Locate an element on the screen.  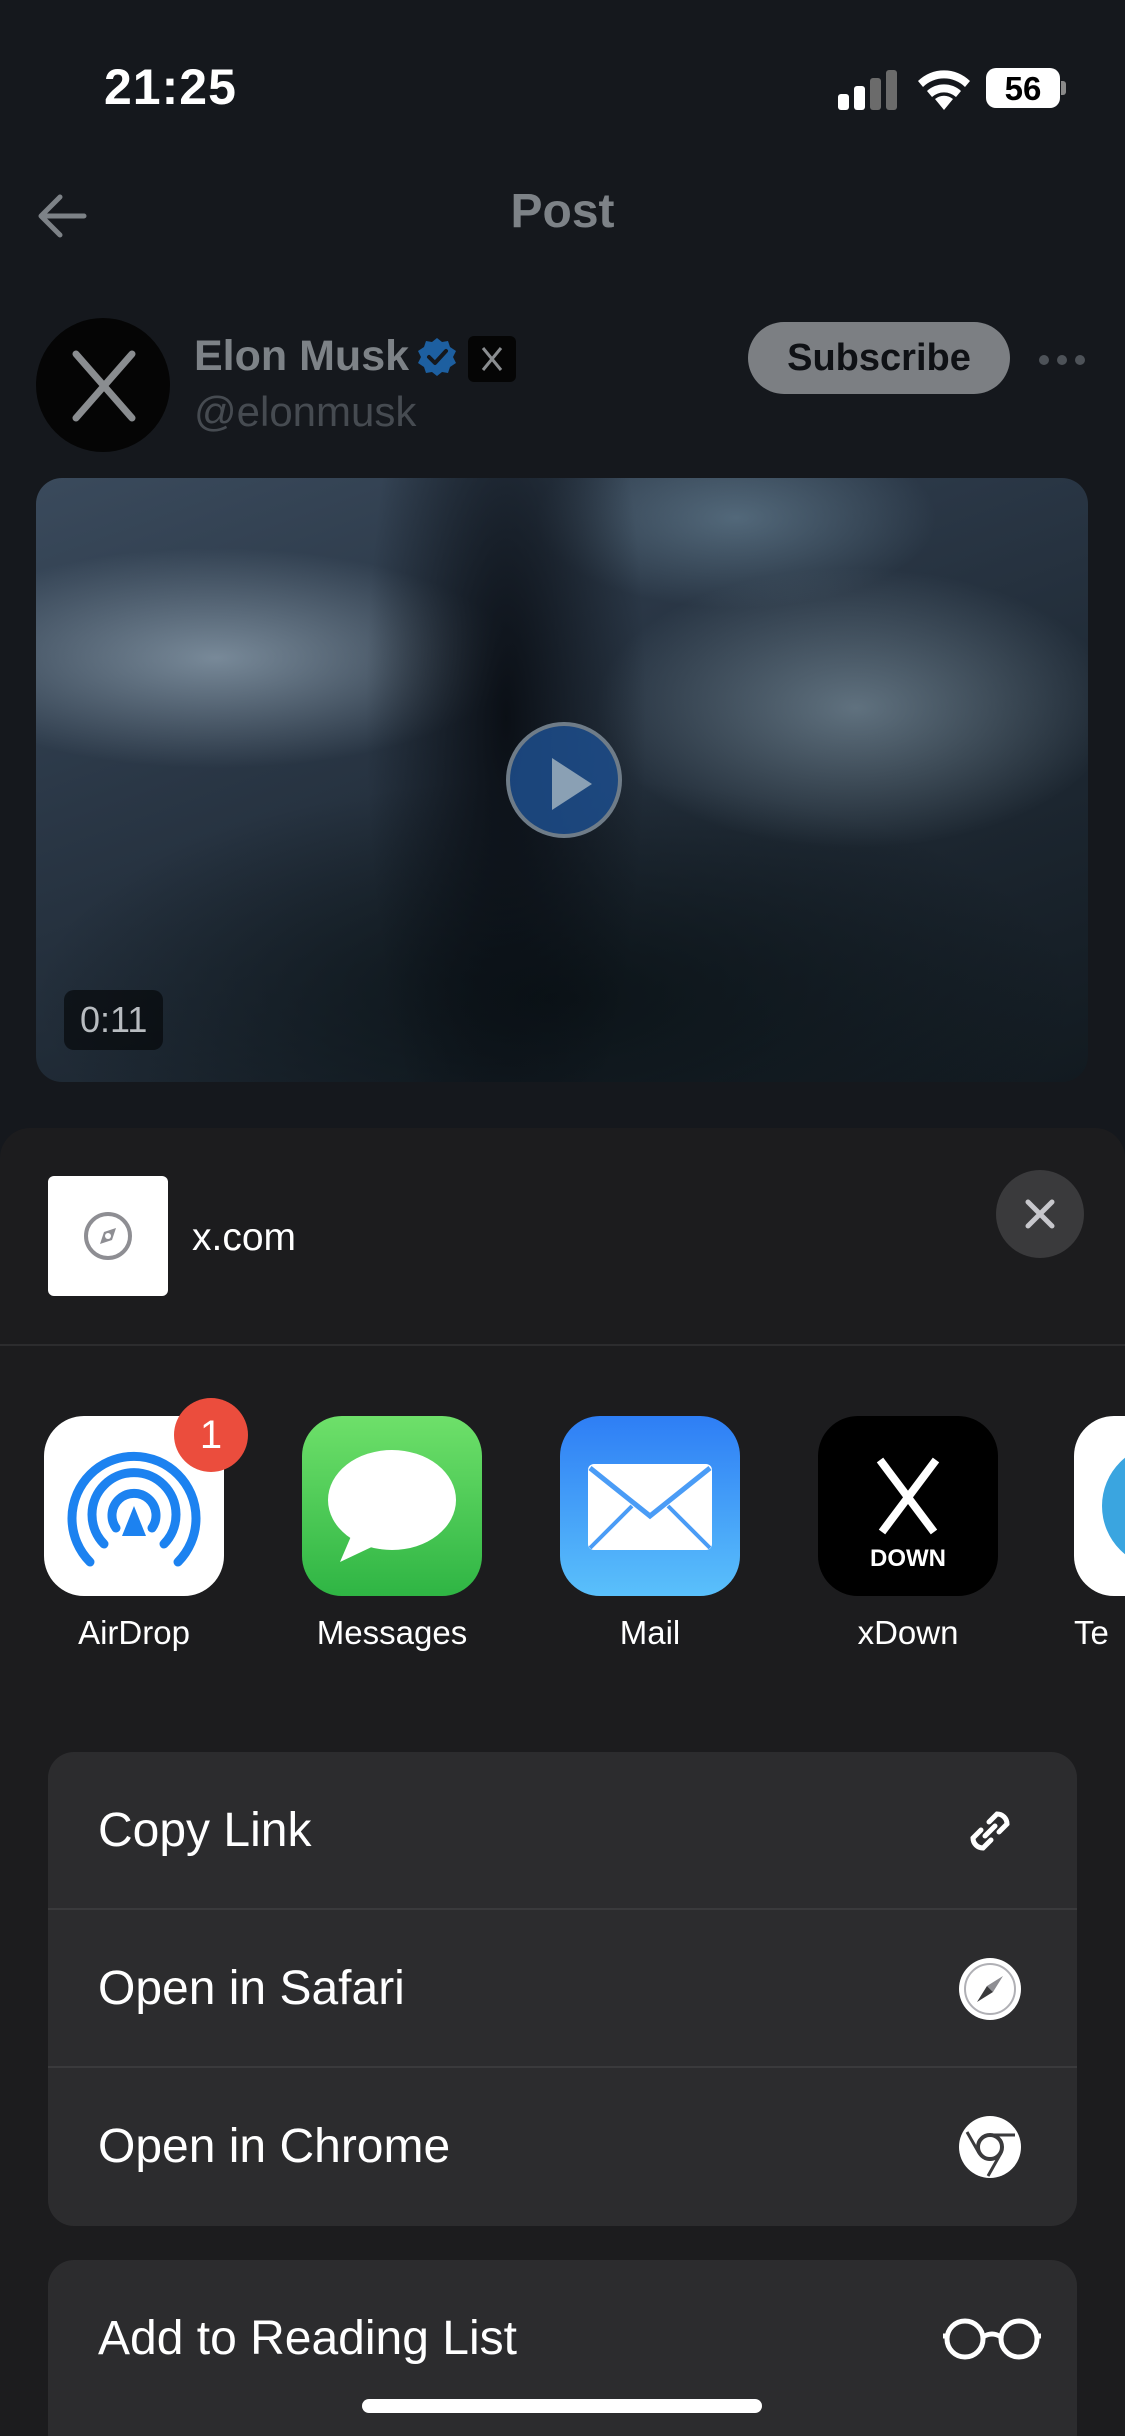
glasses-icon is located at coordinates (992, 2339).